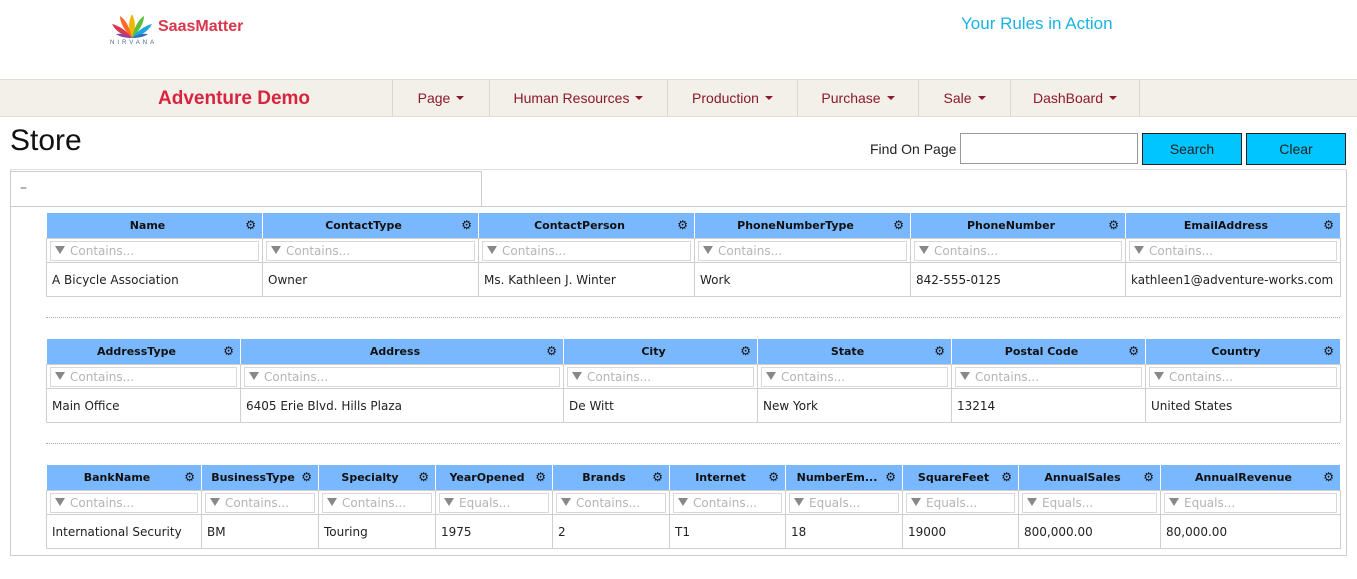  I want to click on column-header-annualrevenue: AnnualRevenue ⚙, so click(1250, 477).